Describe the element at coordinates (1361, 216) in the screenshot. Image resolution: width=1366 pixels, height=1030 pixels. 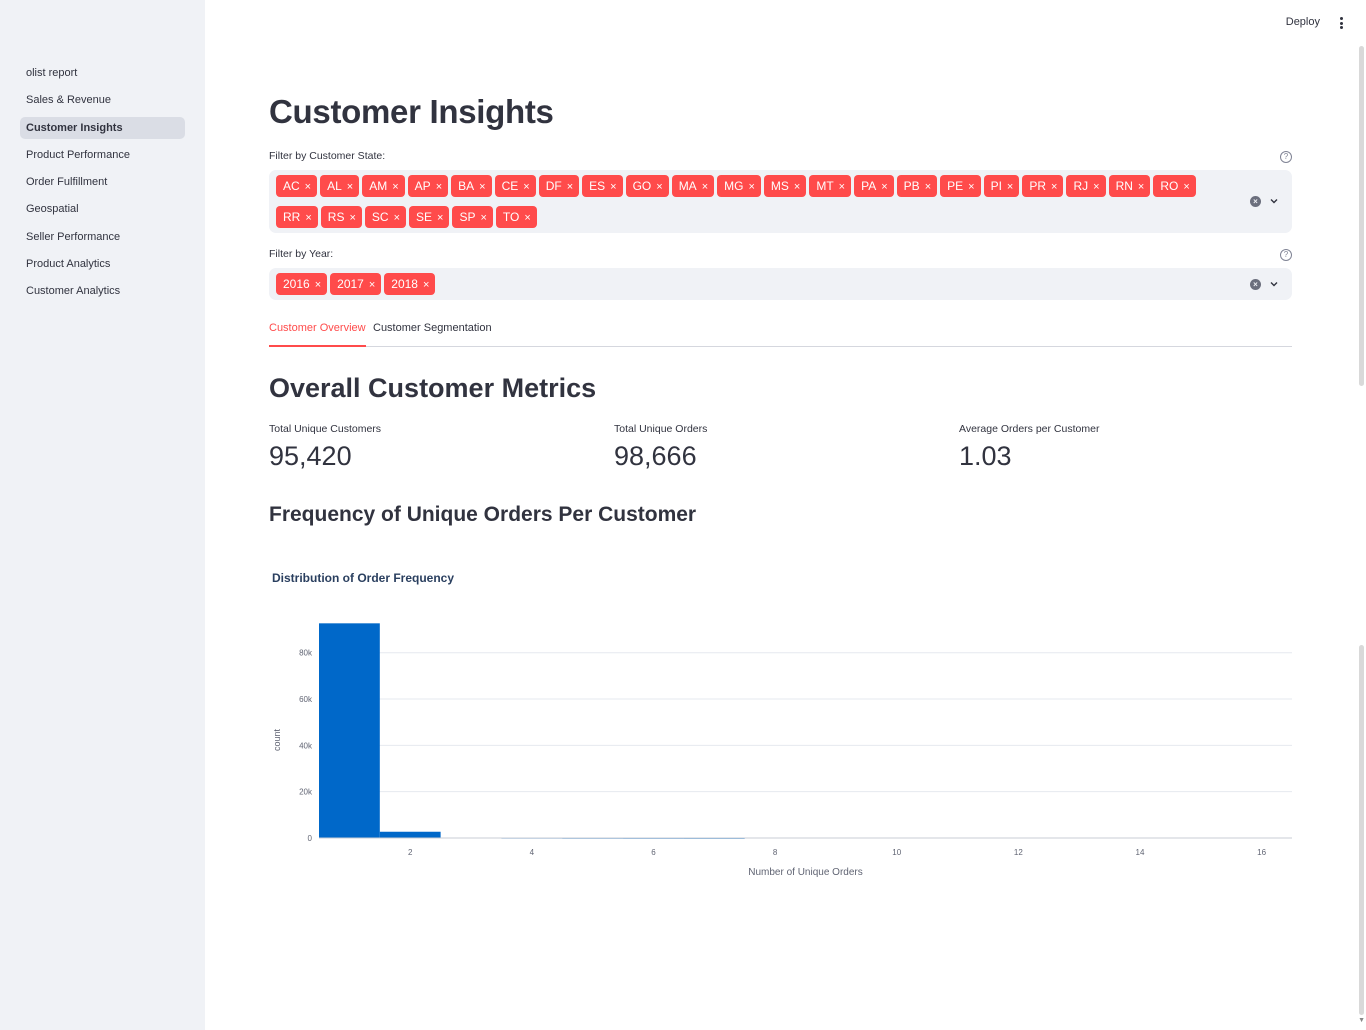
I see `scrollbar-thumb-top` at that location.